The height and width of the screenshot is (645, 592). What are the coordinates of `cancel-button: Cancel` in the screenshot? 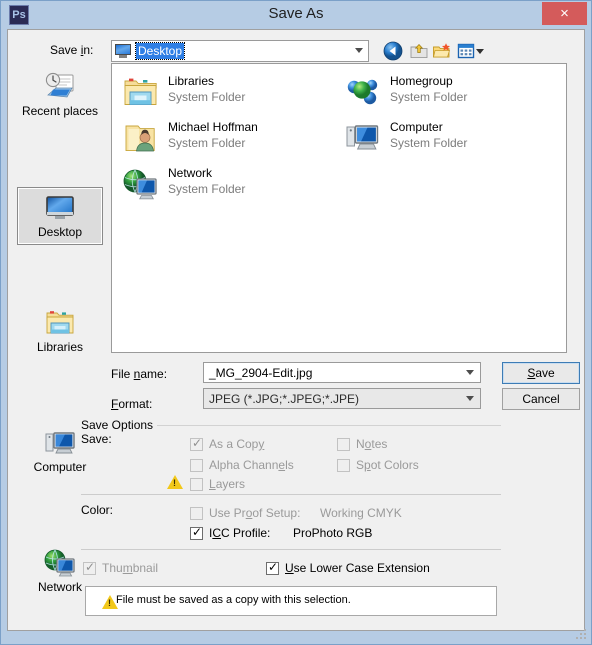 It's located at (541, 399).